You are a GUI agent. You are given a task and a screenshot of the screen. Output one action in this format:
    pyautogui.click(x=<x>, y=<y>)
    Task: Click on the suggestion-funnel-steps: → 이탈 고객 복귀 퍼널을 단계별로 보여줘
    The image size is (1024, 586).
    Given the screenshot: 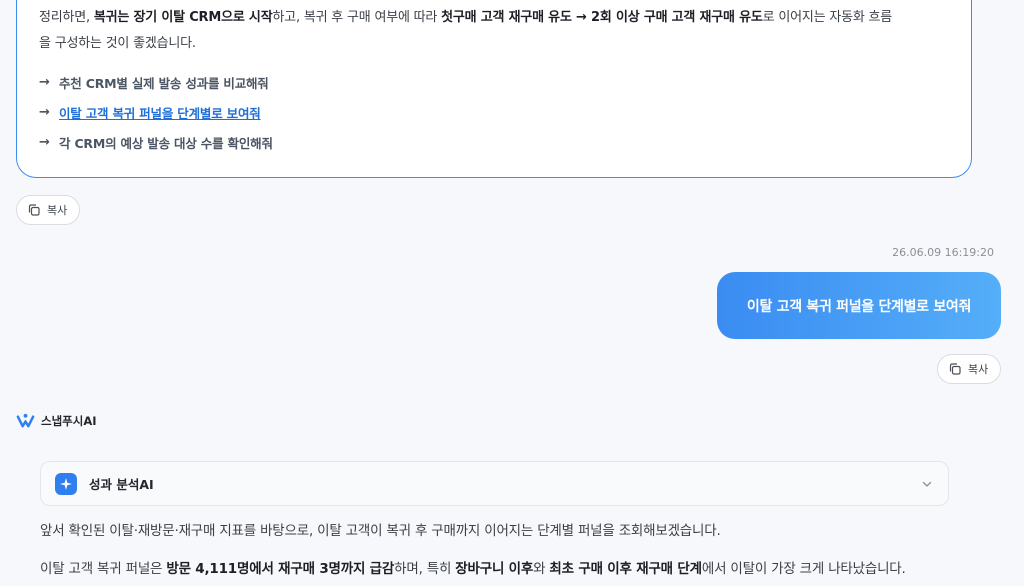 What is the action you would take?
    pyautogui.click(x=494, y=112)
    